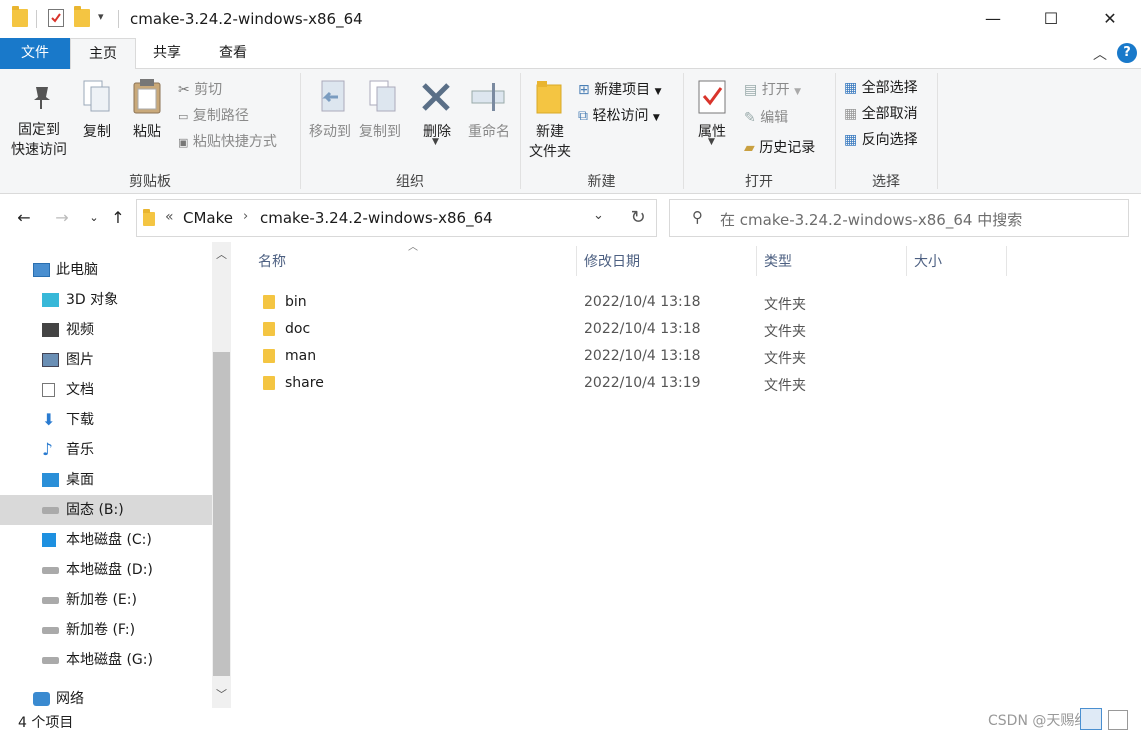  I want to click on cut-button: ✂ 剪切, so click(200, 89).